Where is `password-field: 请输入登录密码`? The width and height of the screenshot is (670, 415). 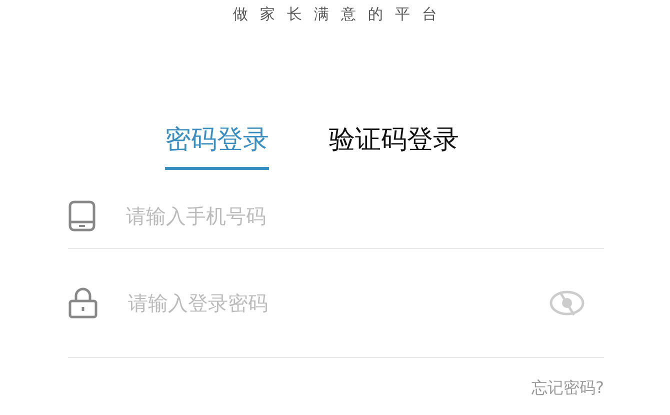 password-field: 请输入登录密码 is located at coordinates (337, 303).